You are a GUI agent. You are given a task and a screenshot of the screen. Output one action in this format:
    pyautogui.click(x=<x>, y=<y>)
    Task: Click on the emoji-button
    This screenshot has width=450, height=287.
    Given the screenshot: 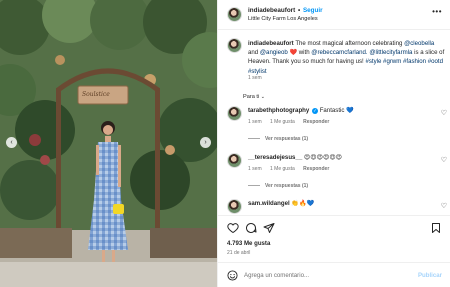 What is the action you would take?
    pyautogui.click(x=232, y=275)
    